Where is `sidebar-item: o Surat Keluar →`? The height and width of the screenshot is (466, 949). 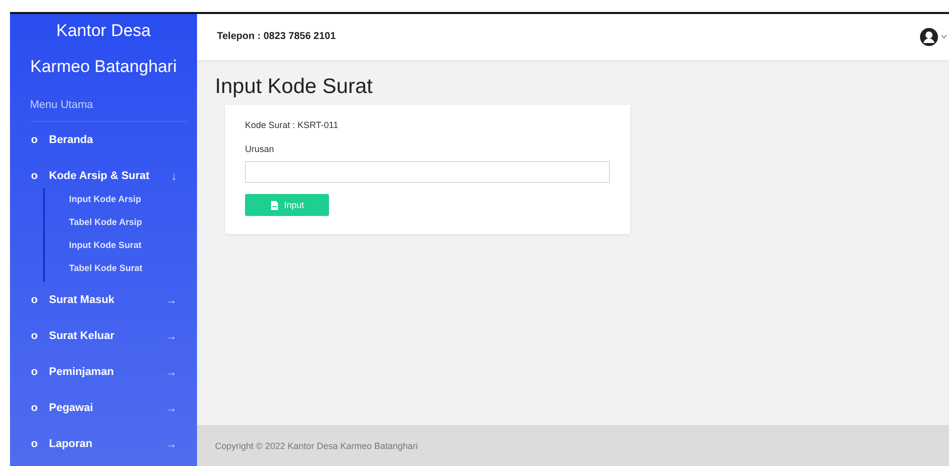
sidebar-item: o Surat Keluar → is located at coordinates (103, 336).